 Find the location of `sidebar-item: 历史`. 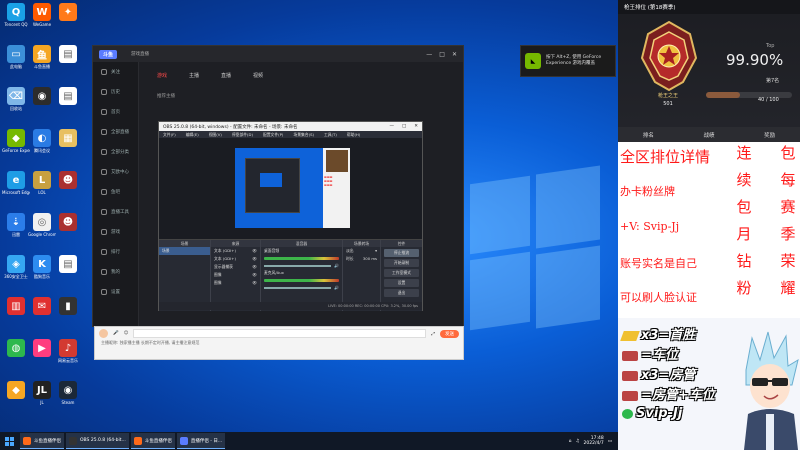

sidebar-item: 历史 is located at coordinates (115, 92).